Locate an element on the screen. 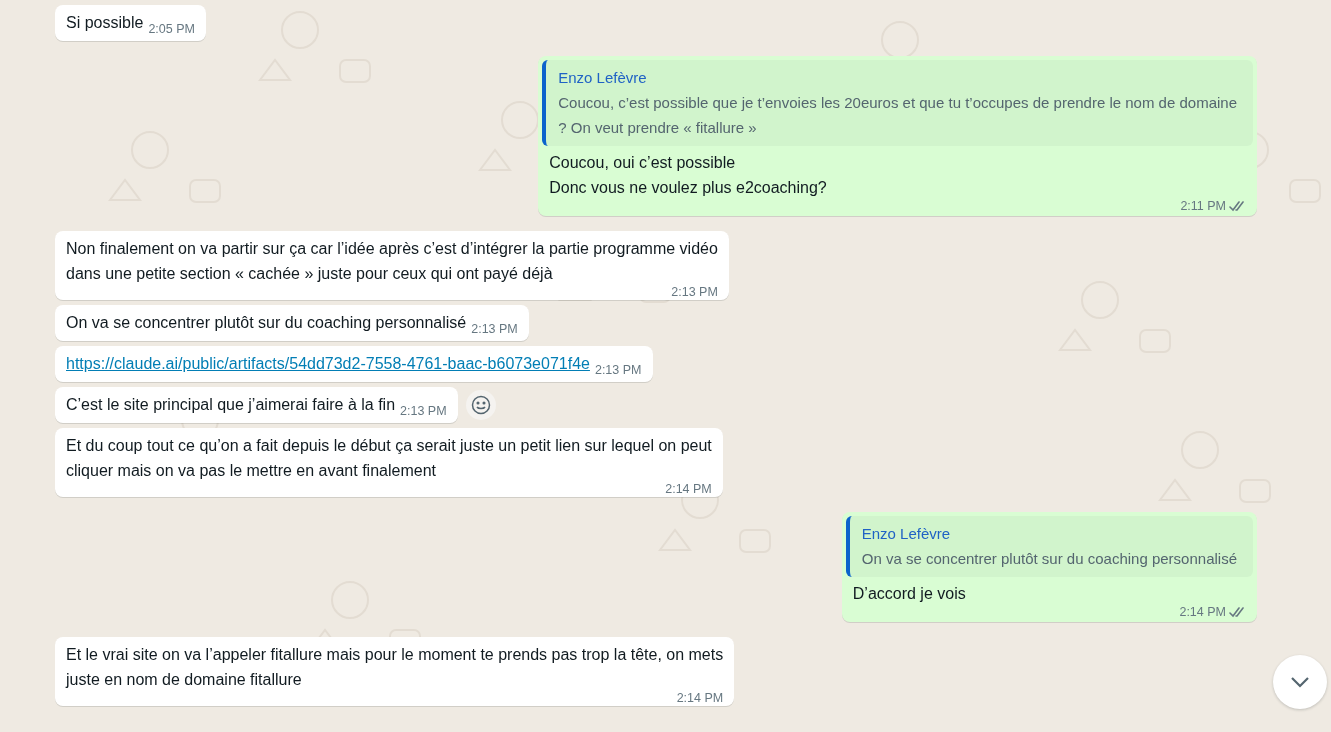 The width and height of the screenshot is (1331, 732). message-text: Si possible is located at coordinates (105, 23).